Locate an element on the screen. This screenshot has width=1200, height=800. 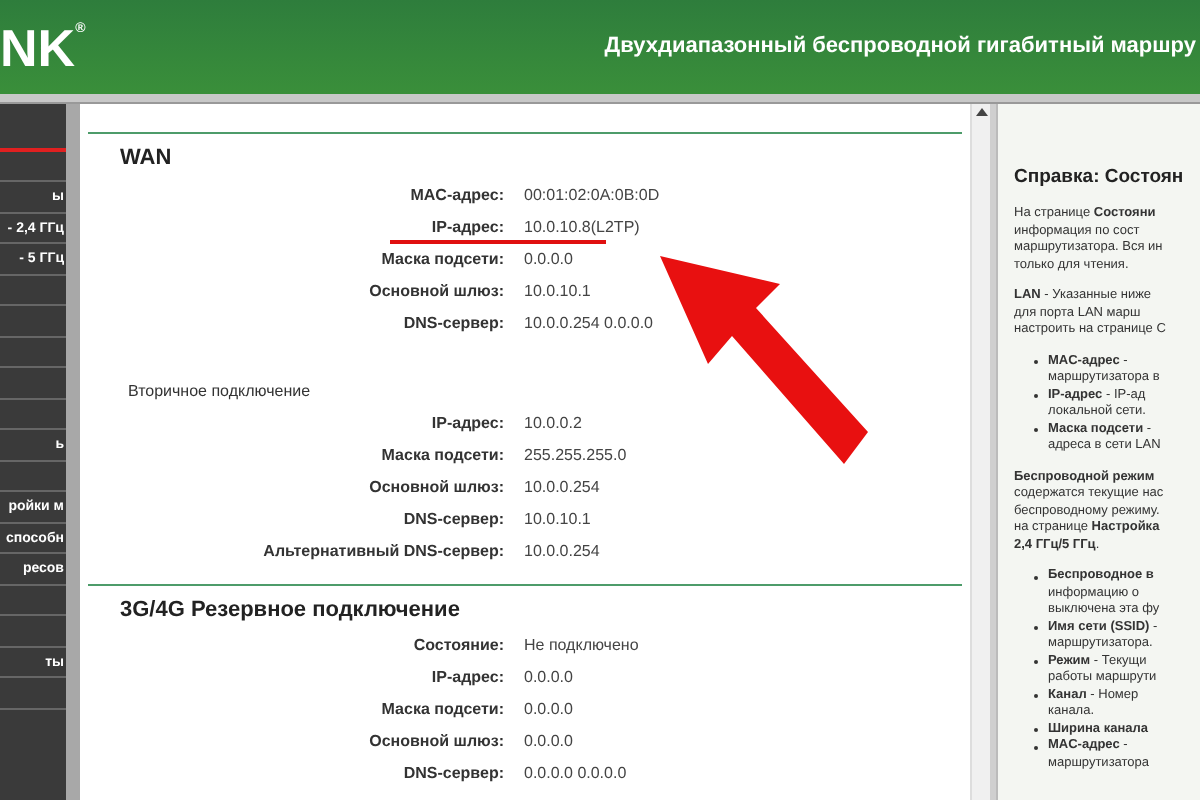
field-value: Не подключено is located at coordinates (581, 646).